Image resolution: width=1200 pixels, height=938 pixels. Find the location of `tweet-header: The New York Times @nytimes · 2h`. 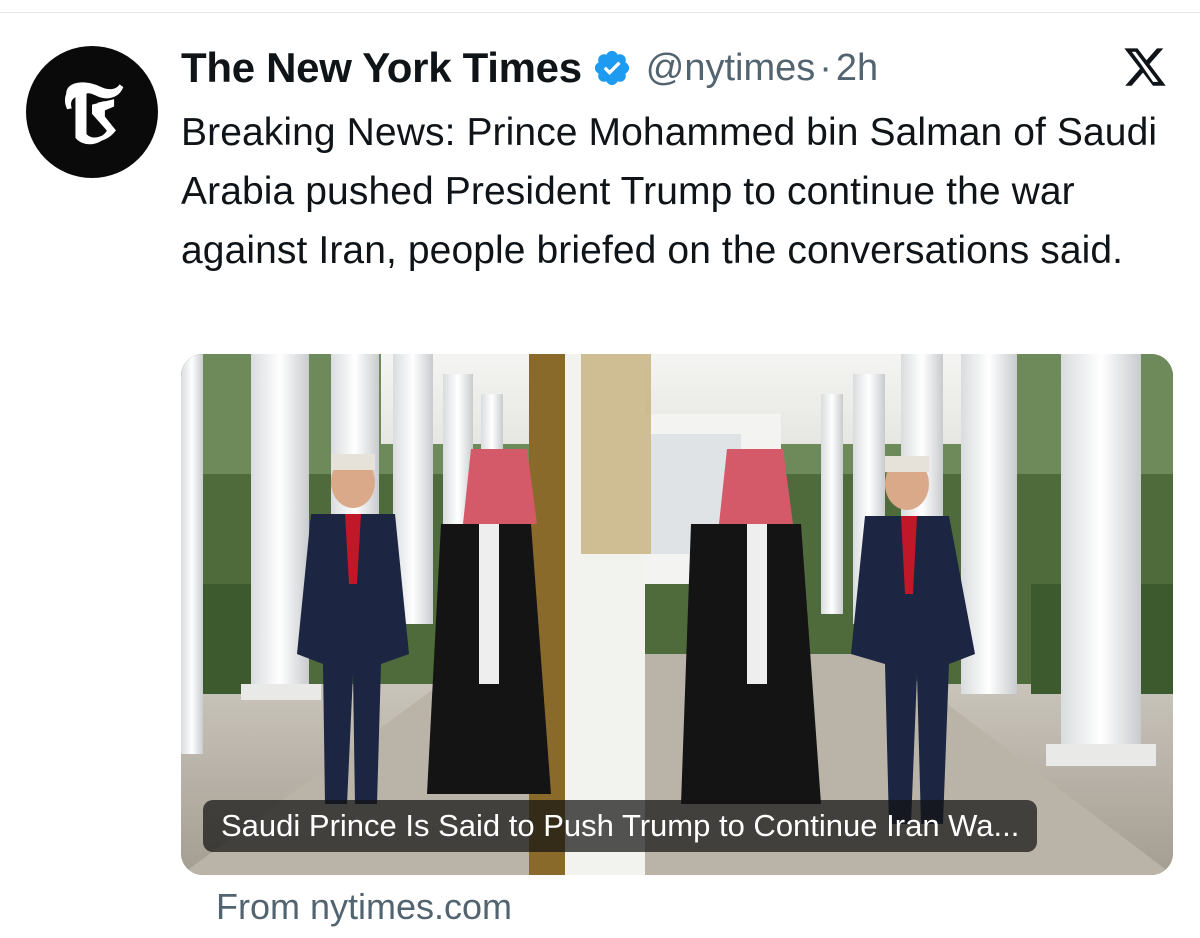

tweet-header: The New York Times @nytimes · 2h is located at coordinates (529, 68).